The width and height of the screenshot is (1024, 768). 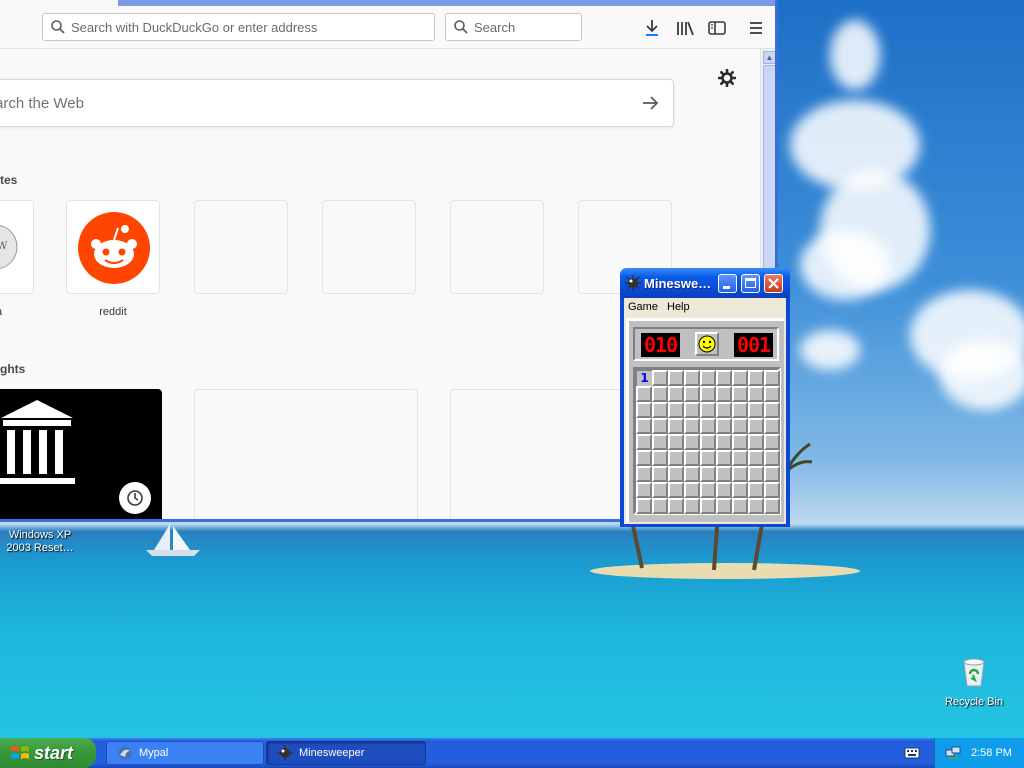 What do you see at coordinates (707, 344) in the screenshot?
I see `reset-button` at bounding box center [707, 344].